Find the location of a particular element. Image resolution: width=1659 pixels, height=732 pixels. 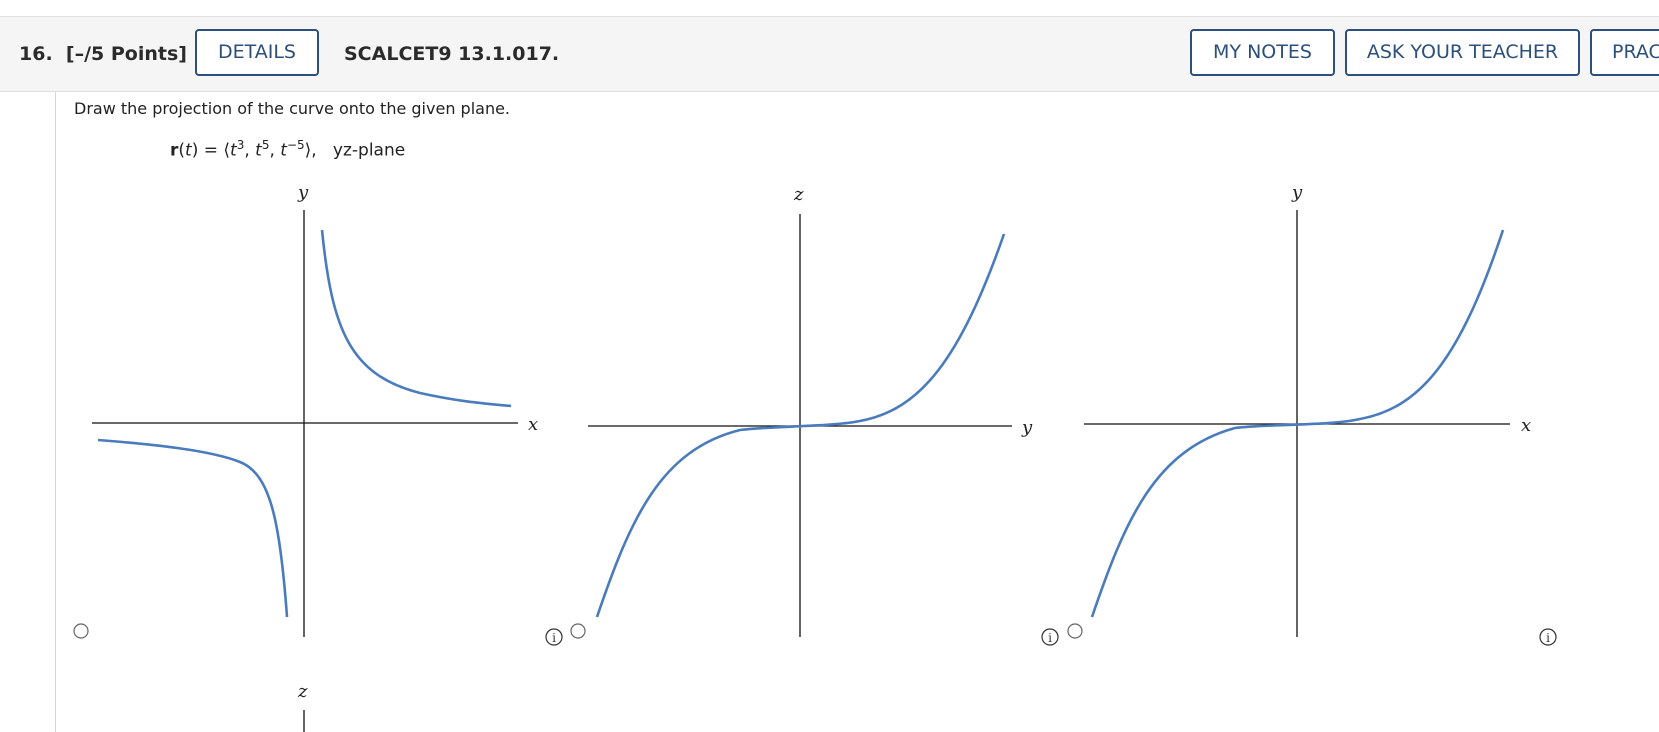

graph-c-y-label: y is located at coordinates (1297, 192).